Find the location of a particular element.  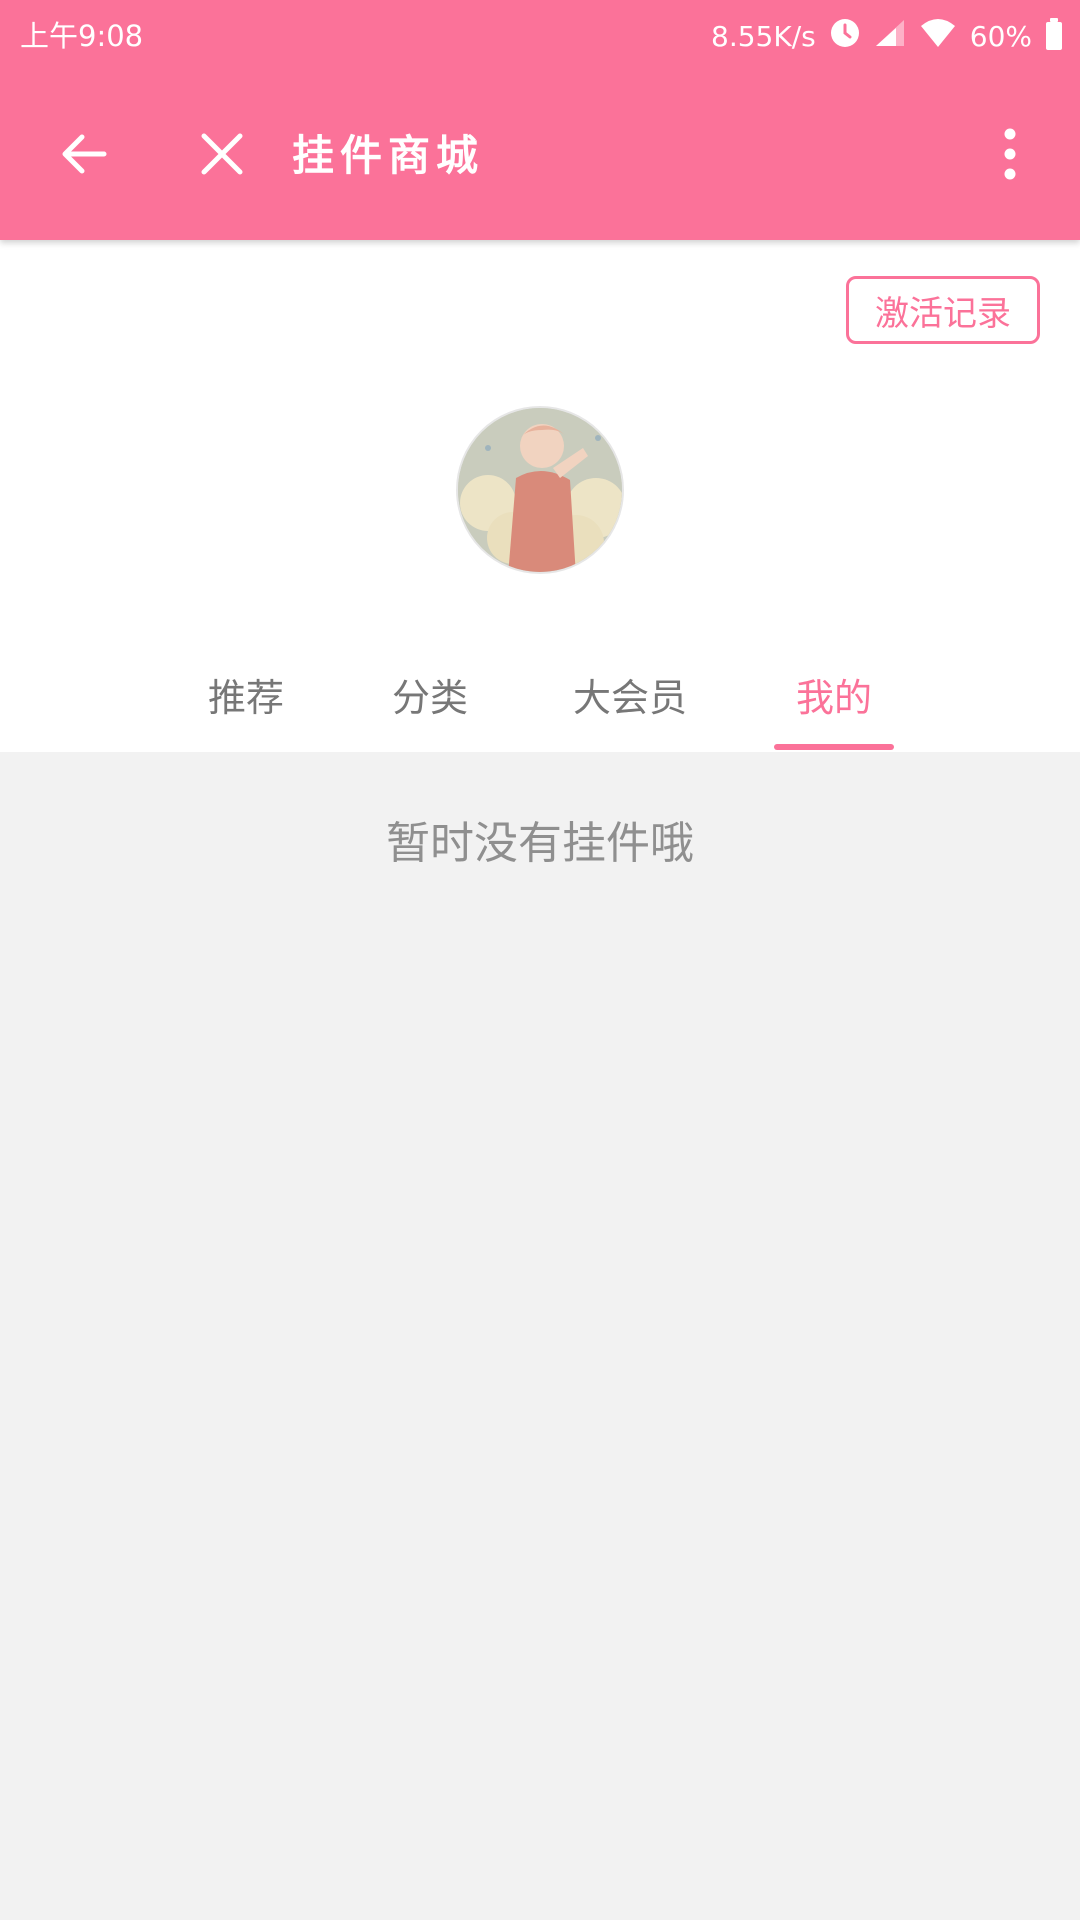

tab-vip: 大会员 is located at coordinates (630, 706).